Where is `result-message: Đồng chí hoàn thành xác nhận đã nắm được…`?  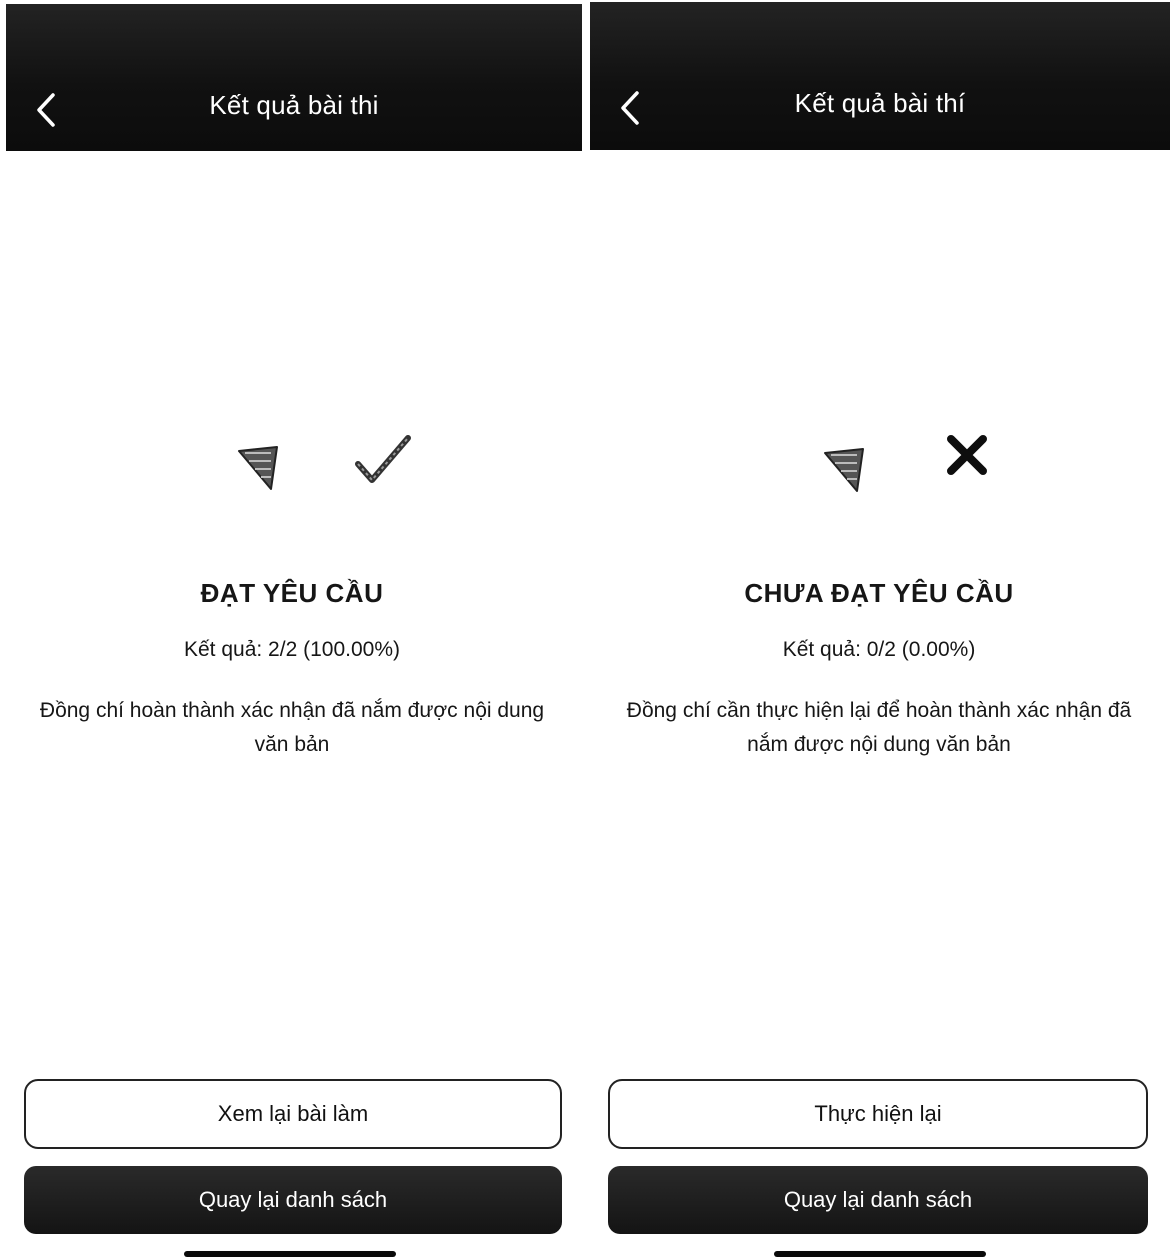
result-message: Đồng chí hoàn thành xác nhận đã nắm được… is located at coordinates (292, 727).